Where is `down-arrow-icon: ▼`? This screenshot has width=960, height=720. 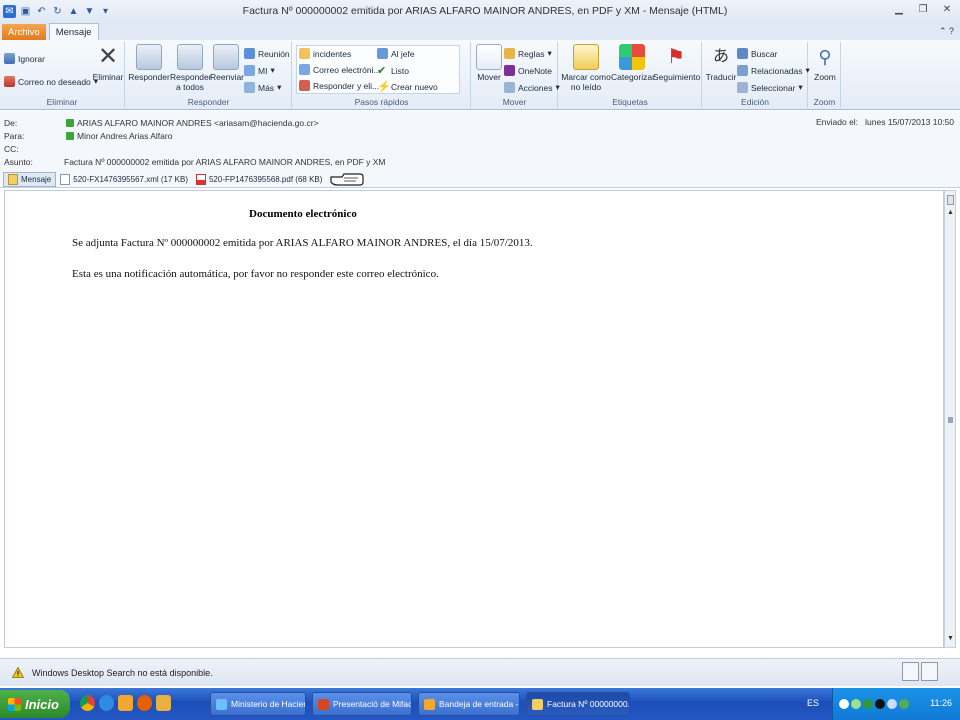
down-arrow-icon: ▼ is located at coordinates (89, 11).